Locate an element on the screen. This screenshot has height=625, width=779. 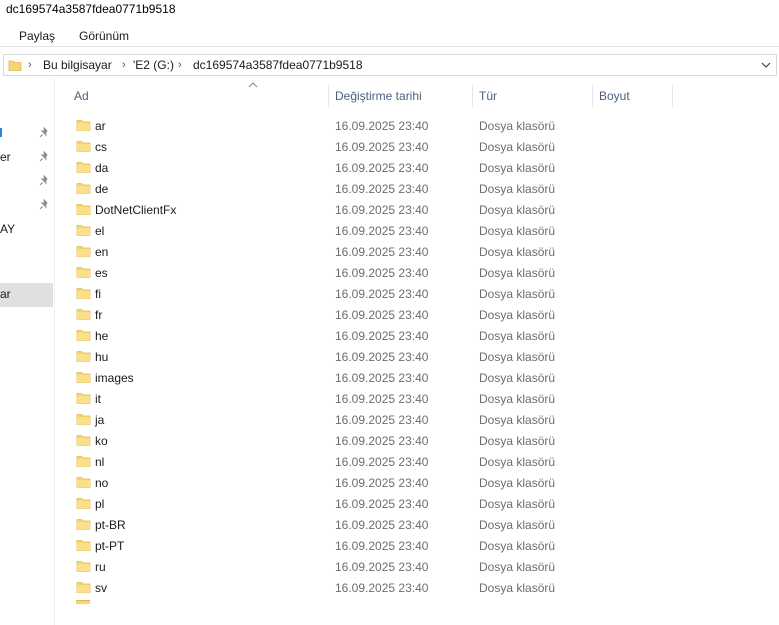
table-row: da 16.09.2025 23:40 Dosya klasörü is located at coordinates (417, 167).